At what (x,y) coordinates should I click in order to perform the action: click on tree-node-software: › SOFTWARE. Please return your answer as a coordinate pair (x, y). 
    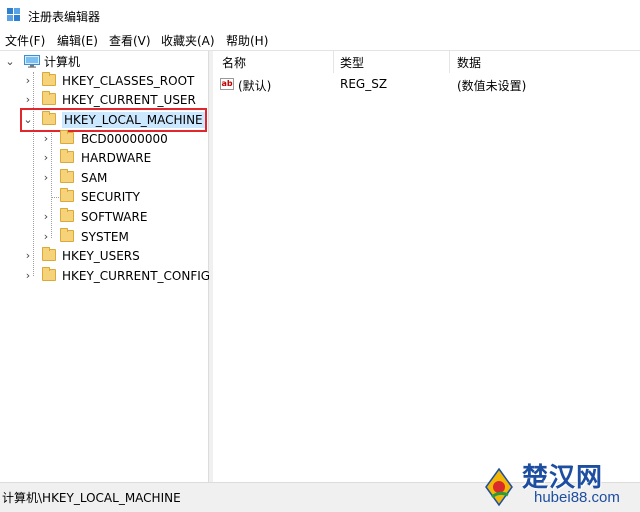
    Looking at the image, I should click on (122, 217).